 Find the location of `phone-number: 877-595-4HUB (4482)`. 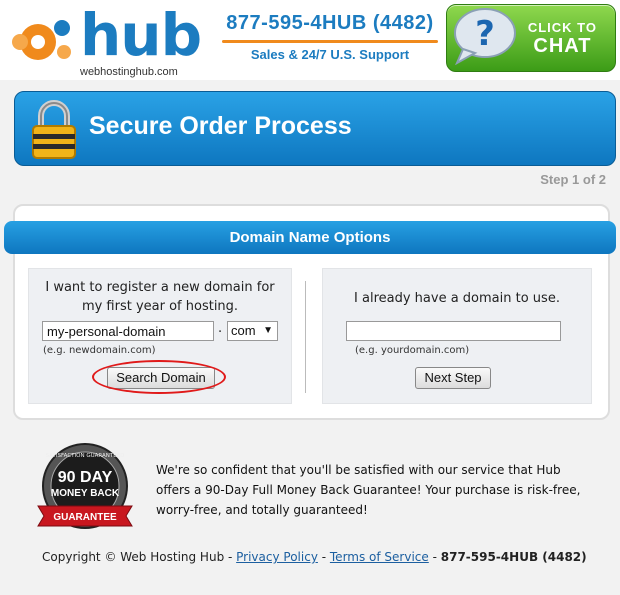

phone-number: 877-595-4HUB (4482) is located at coordinates (330, 23).